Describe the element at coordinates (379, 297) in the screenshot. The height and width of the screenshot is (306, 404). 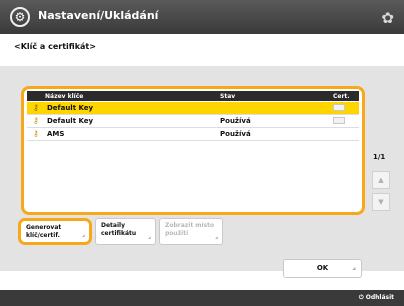
I see `logout-label: Odhlásit` at that location.